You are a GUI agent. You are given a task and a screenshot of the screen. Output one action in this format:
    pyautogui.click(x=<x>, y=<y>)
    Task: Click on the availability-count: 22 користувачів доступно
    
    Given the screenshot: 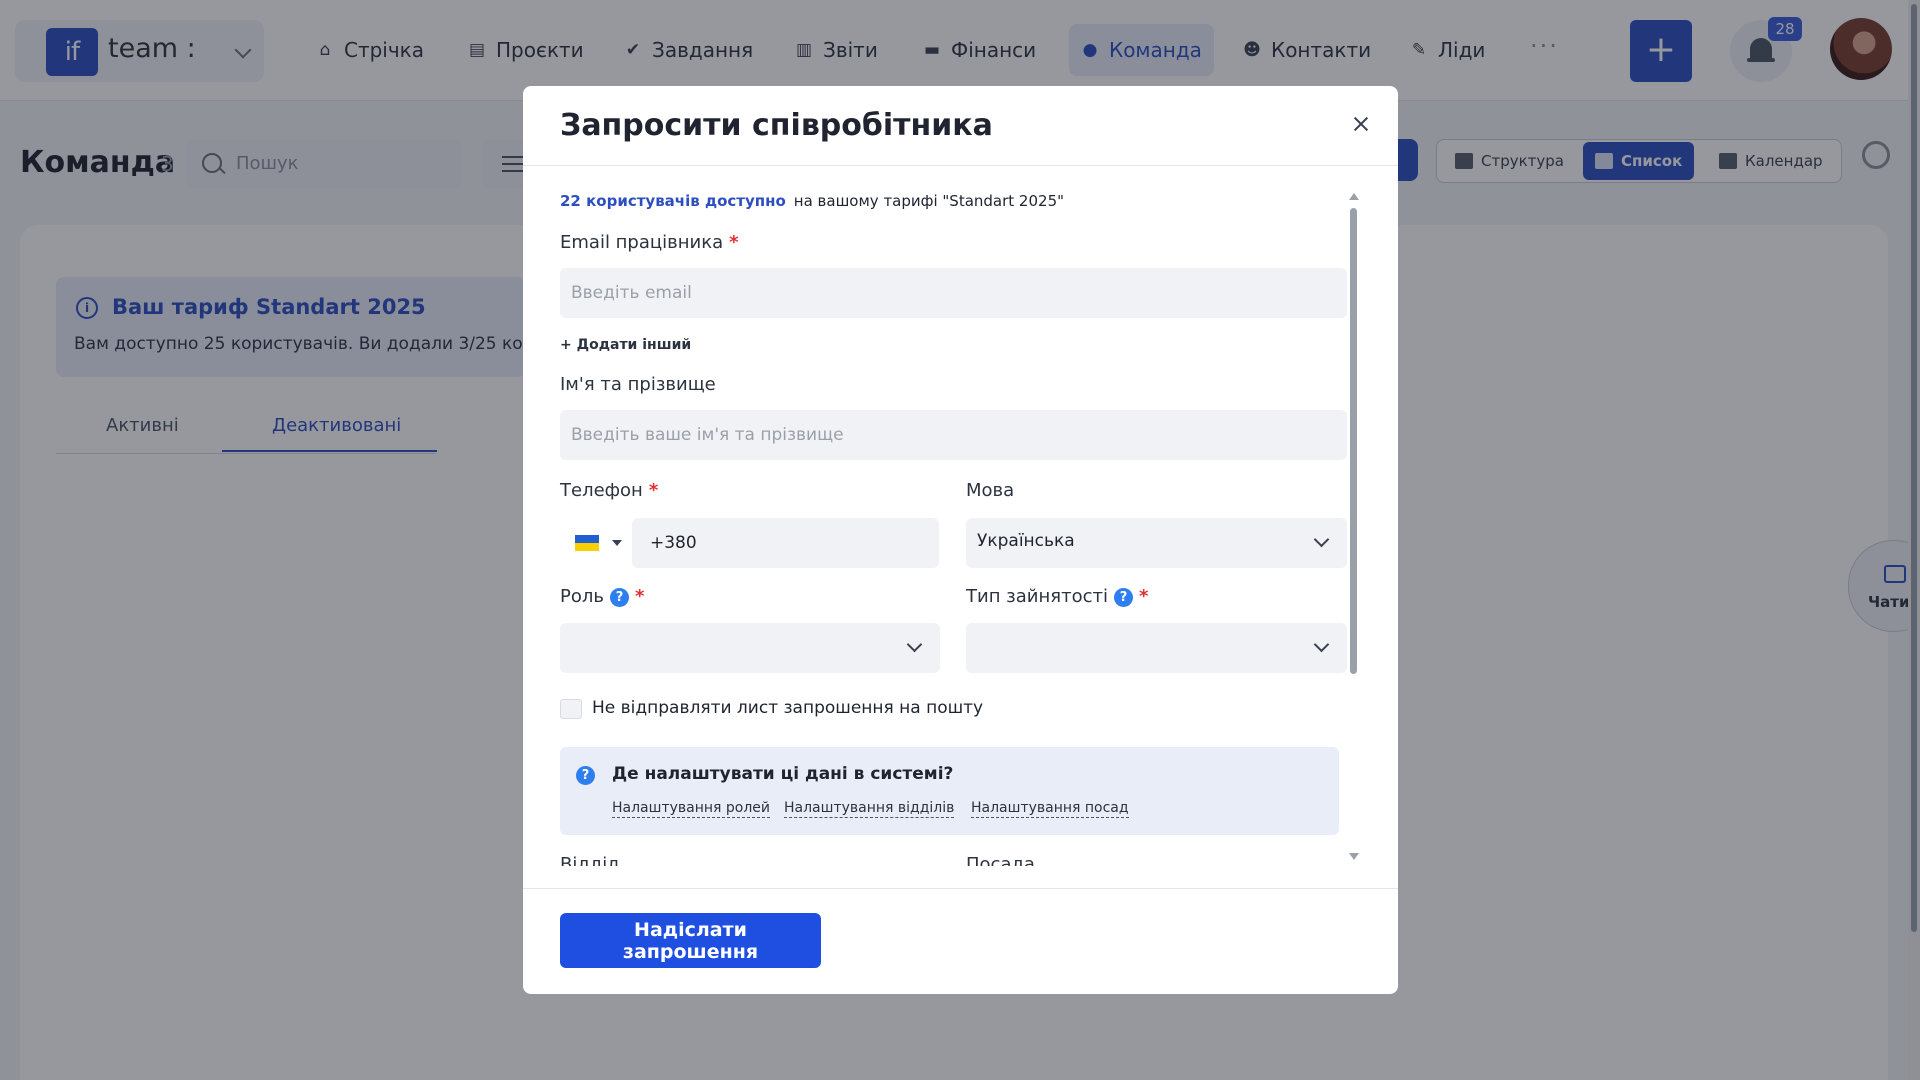 What is the action you would take?
    pyautogui.click(x=673, y=201)
    